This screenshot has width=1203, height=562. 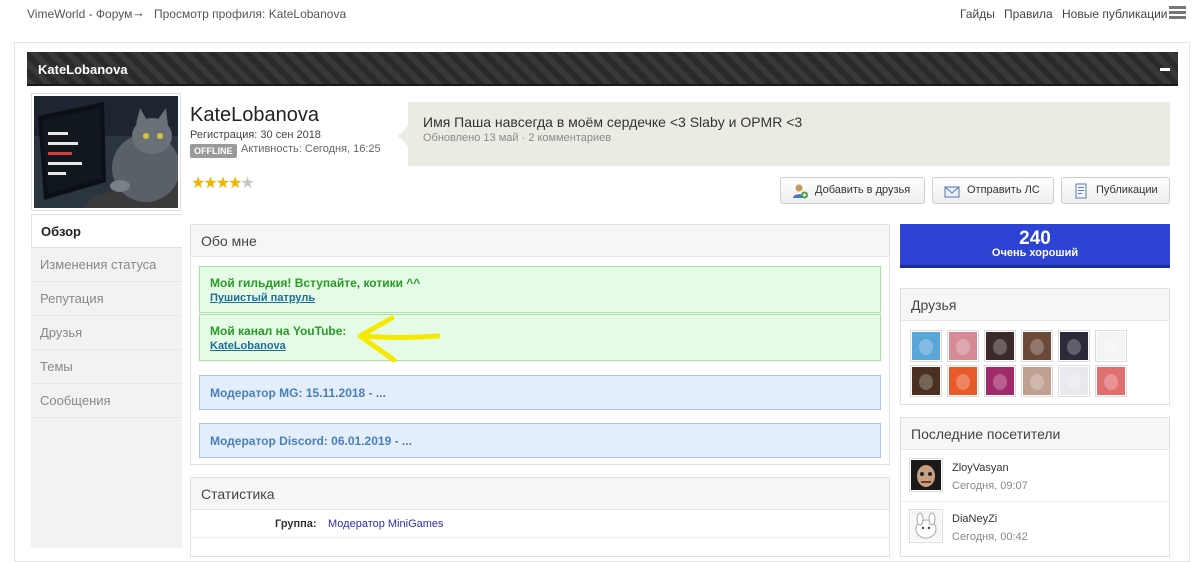 I want to click on breadcrumb-current: Просмотр профиля: KateLobanova, so click(x=250, y=14).